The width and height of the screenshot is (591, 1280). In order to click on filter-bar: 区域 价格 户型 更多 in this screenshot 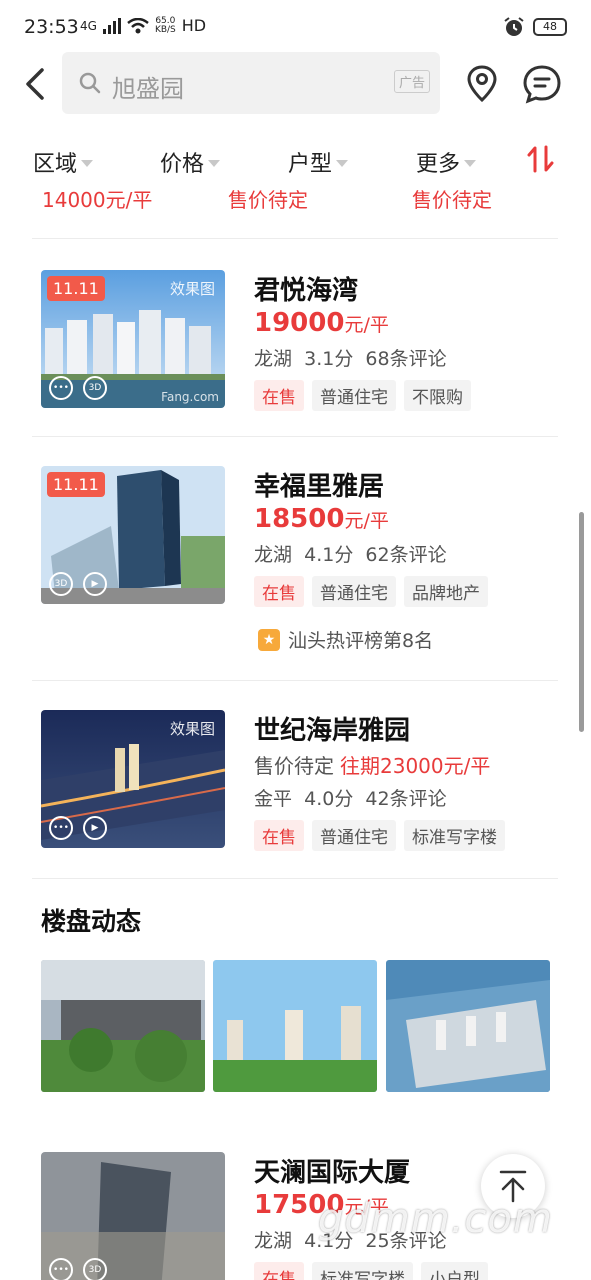, I will do `click(295, 160)`.